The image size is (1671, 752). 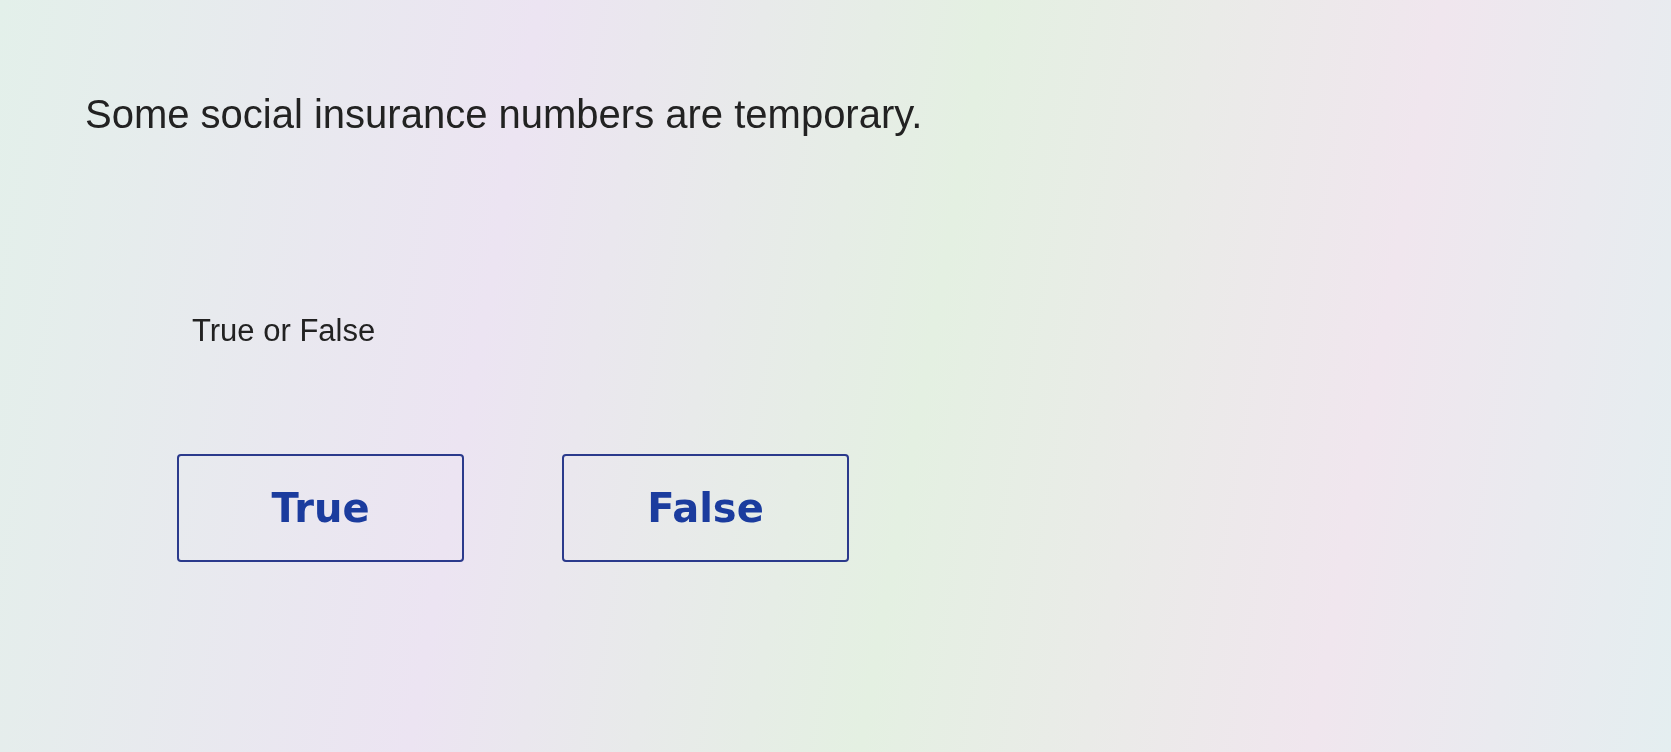 What do you see at coordinates (320, 508) in the screenshot?
I see `answer-option-button: True` at bounding box center [320, 508].